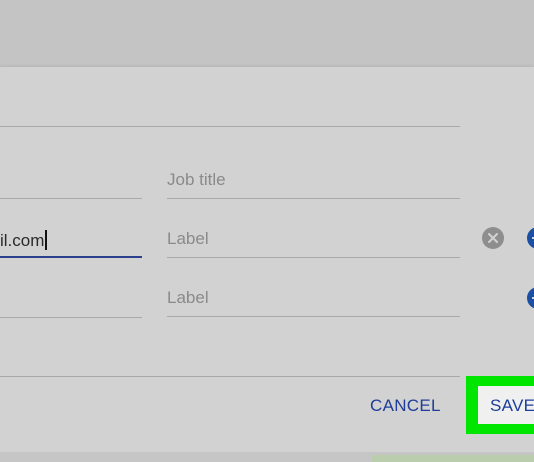 This screenshot has width=534, height=462. What do you see at coordinates (313, 198) in the screenshot?
I see `job-title-underline` at bounding box center [313, 198].